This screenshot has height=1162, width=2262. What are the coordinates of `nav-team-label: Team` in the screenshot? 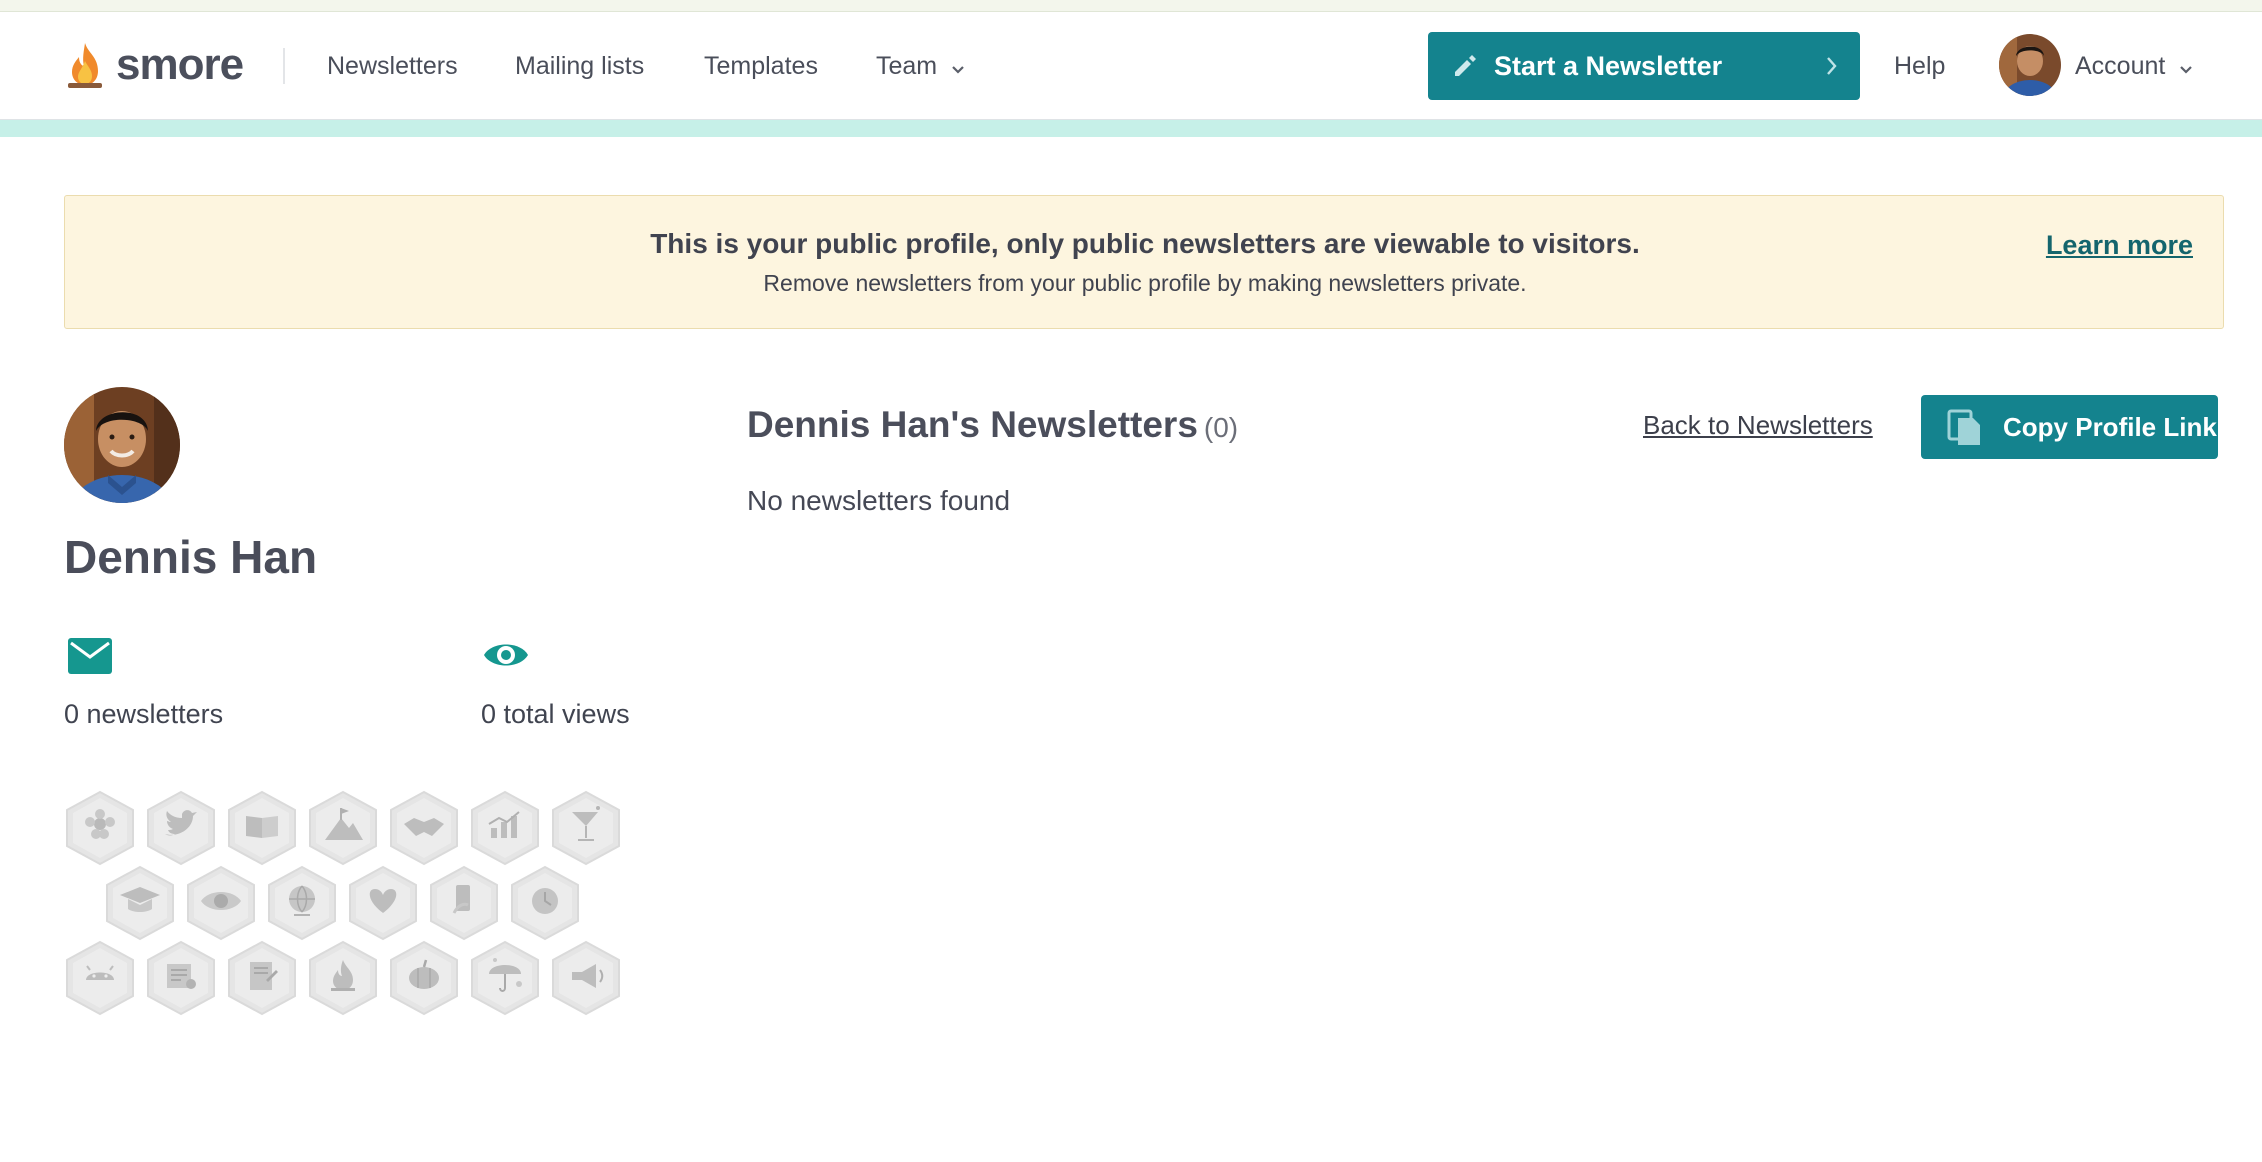 It's located at (907, 66).